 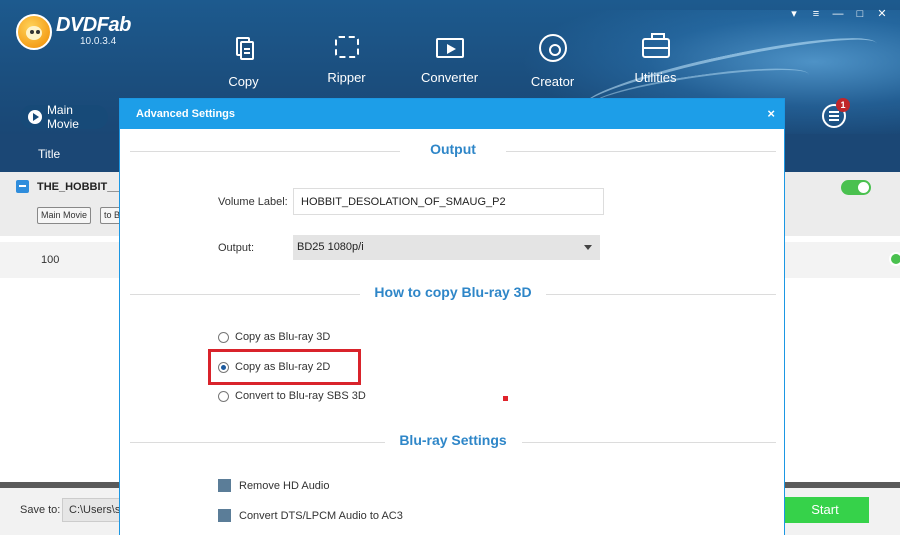 I want to click on volume-label-input: HOBBIT_DESOLATION_OF_SMAUG_P2, so click(x=448, y=201).